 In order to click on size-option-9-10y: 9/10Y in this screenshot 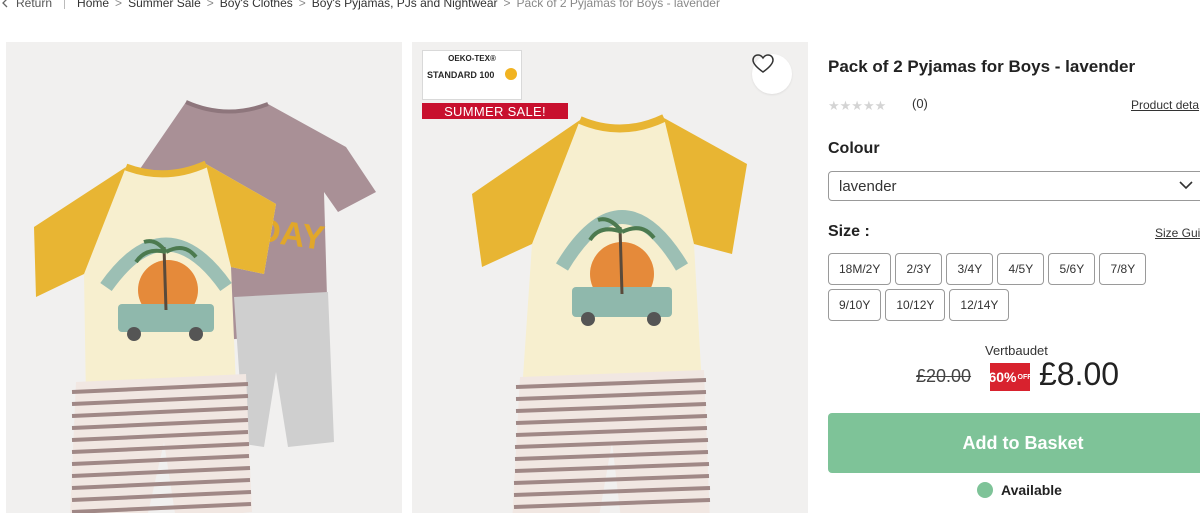, I will do `click(855, 305)`.